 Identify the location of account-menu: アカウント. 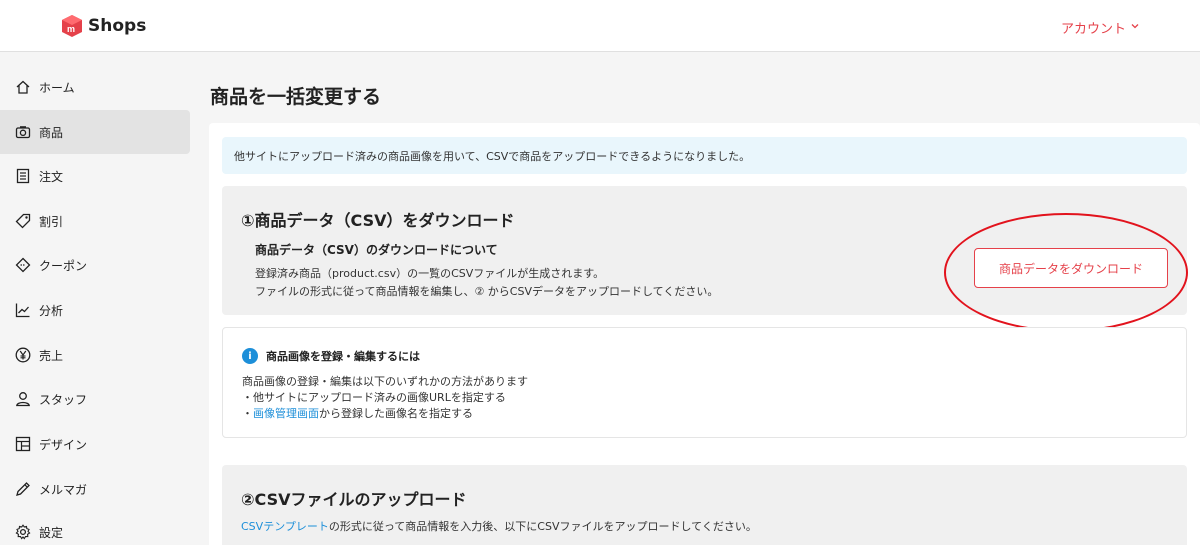
(1100, 27).